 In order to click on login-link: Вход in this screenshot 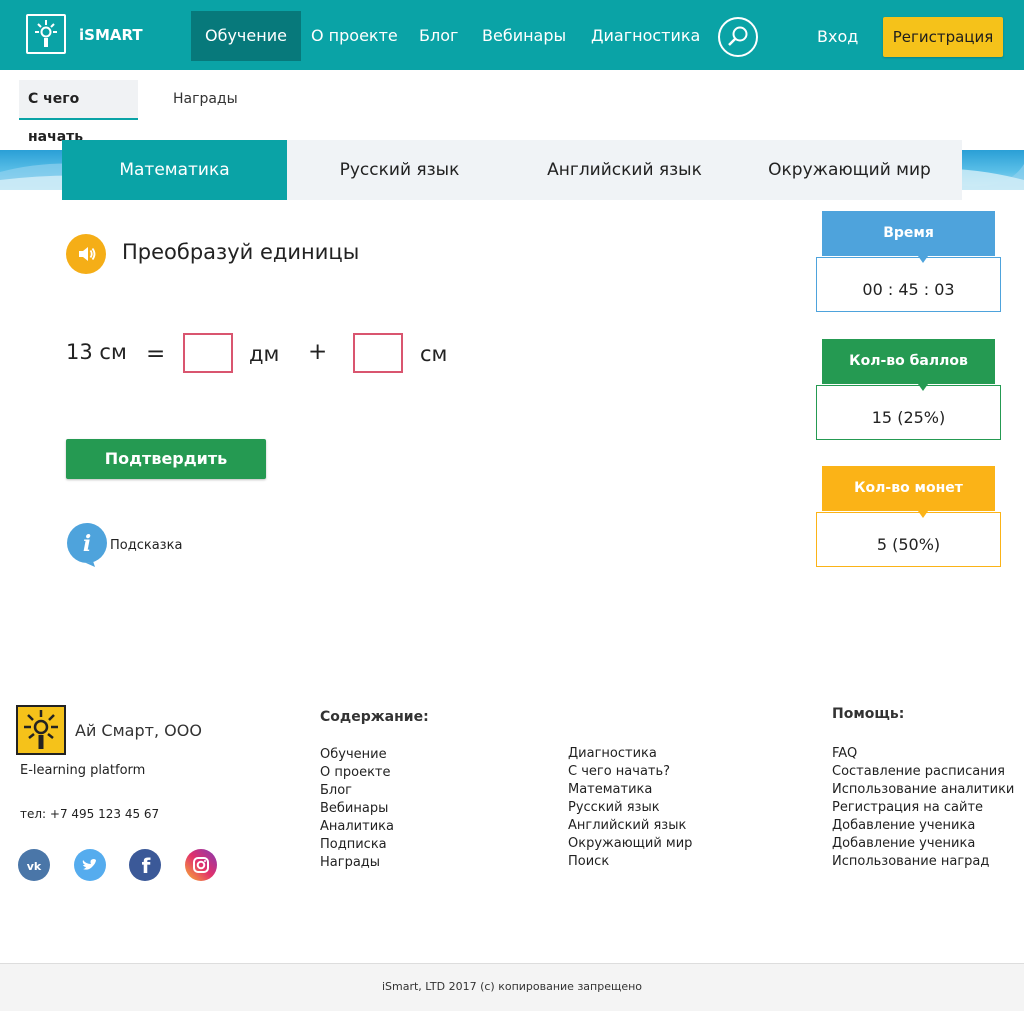, I will do `click(837, 36)`.